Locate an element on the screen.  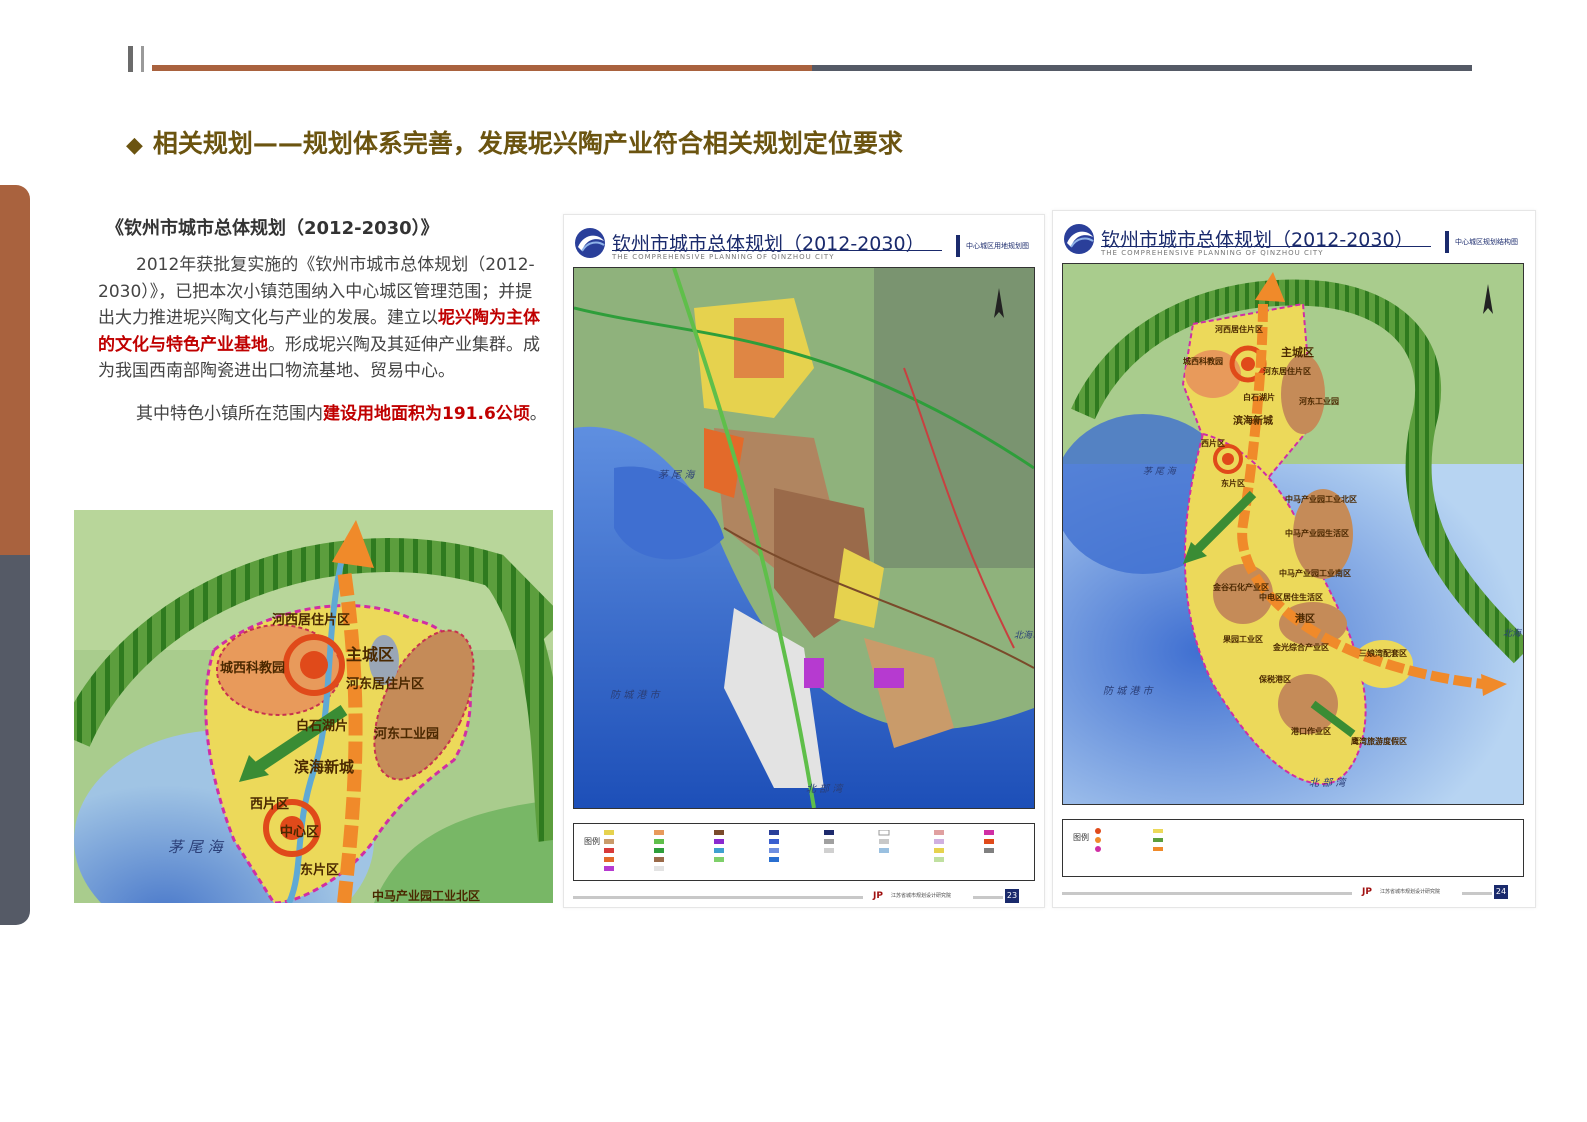
map2-label-baishi: 白石湖片 is located at coordinates (1259, 397).